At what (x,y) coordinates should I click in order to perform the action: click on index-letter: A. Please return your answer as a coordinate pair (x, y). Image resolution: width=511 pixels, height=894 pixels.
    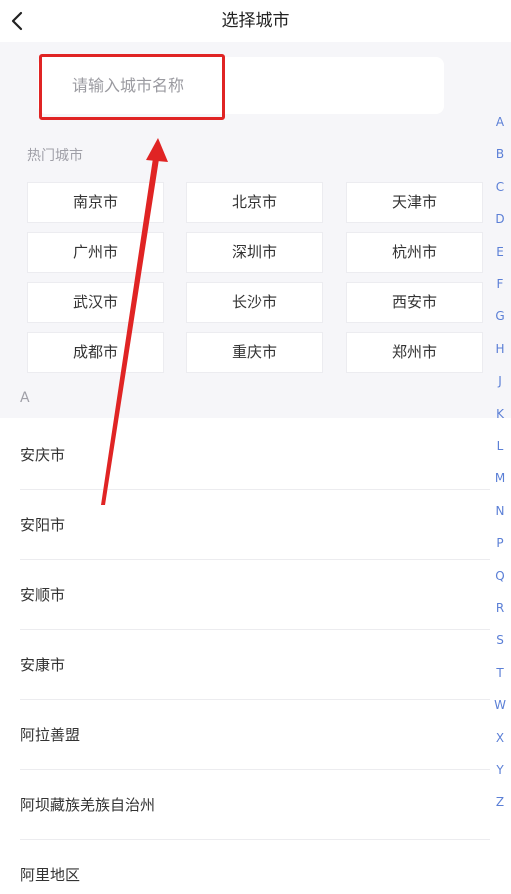
    Looking at the image, I should click on (499, 122).